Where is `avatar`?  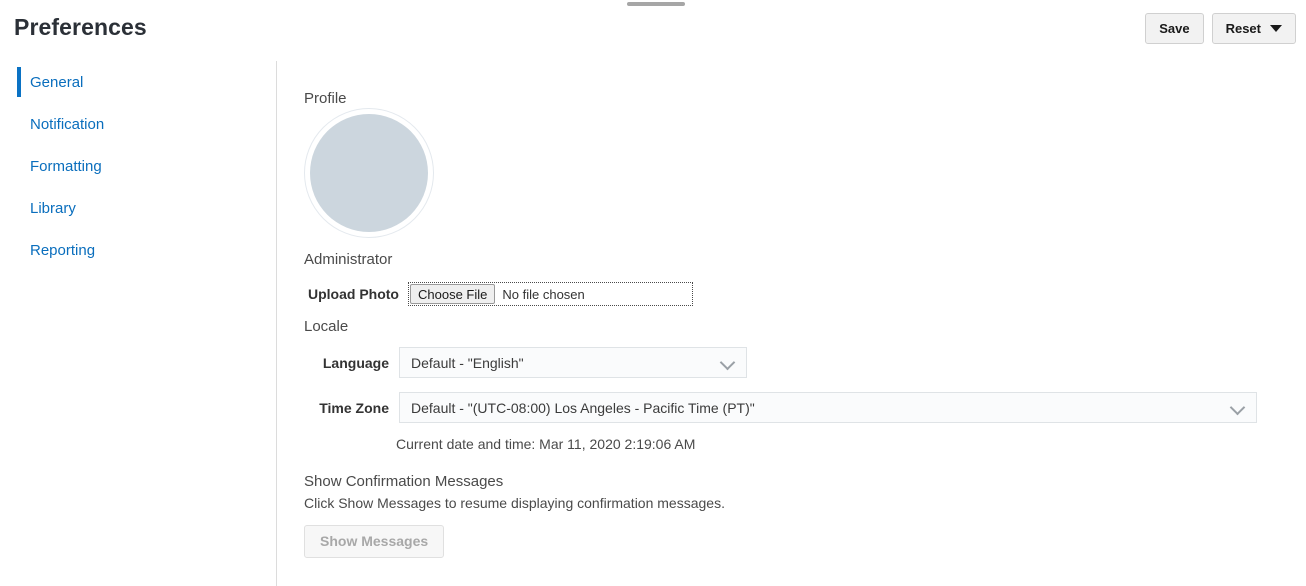
avatar is located at coordinates (369, 173).